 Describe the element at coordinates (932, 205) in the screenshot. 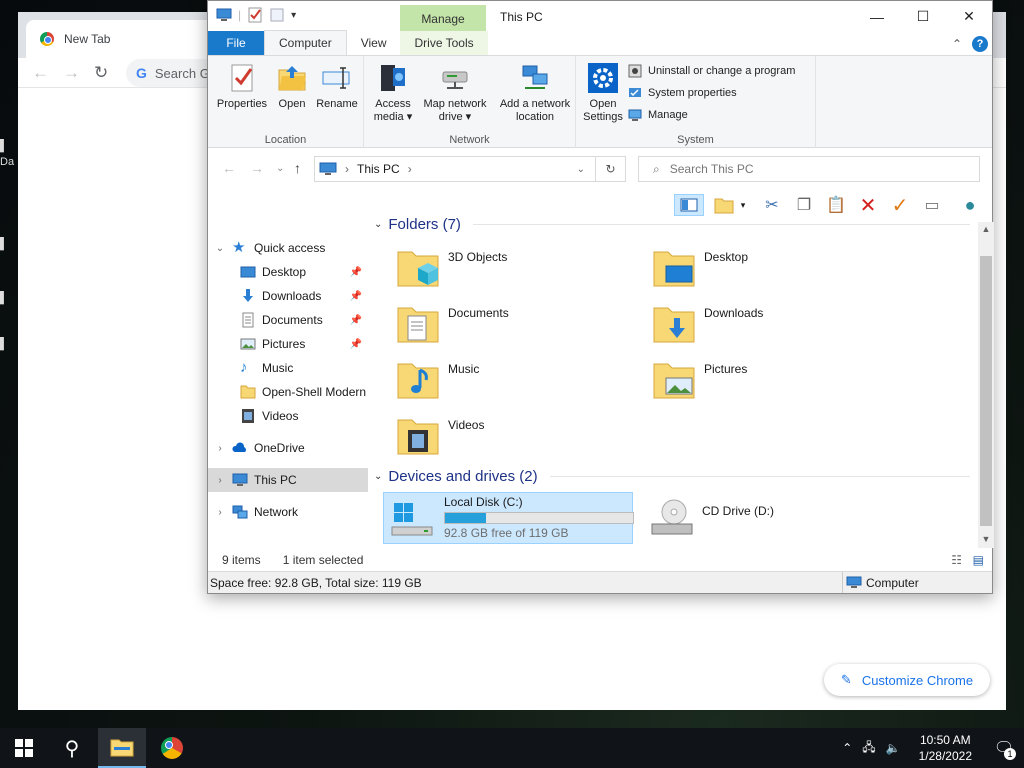

I see `rename-toolbar-icon: ▭` at that location.